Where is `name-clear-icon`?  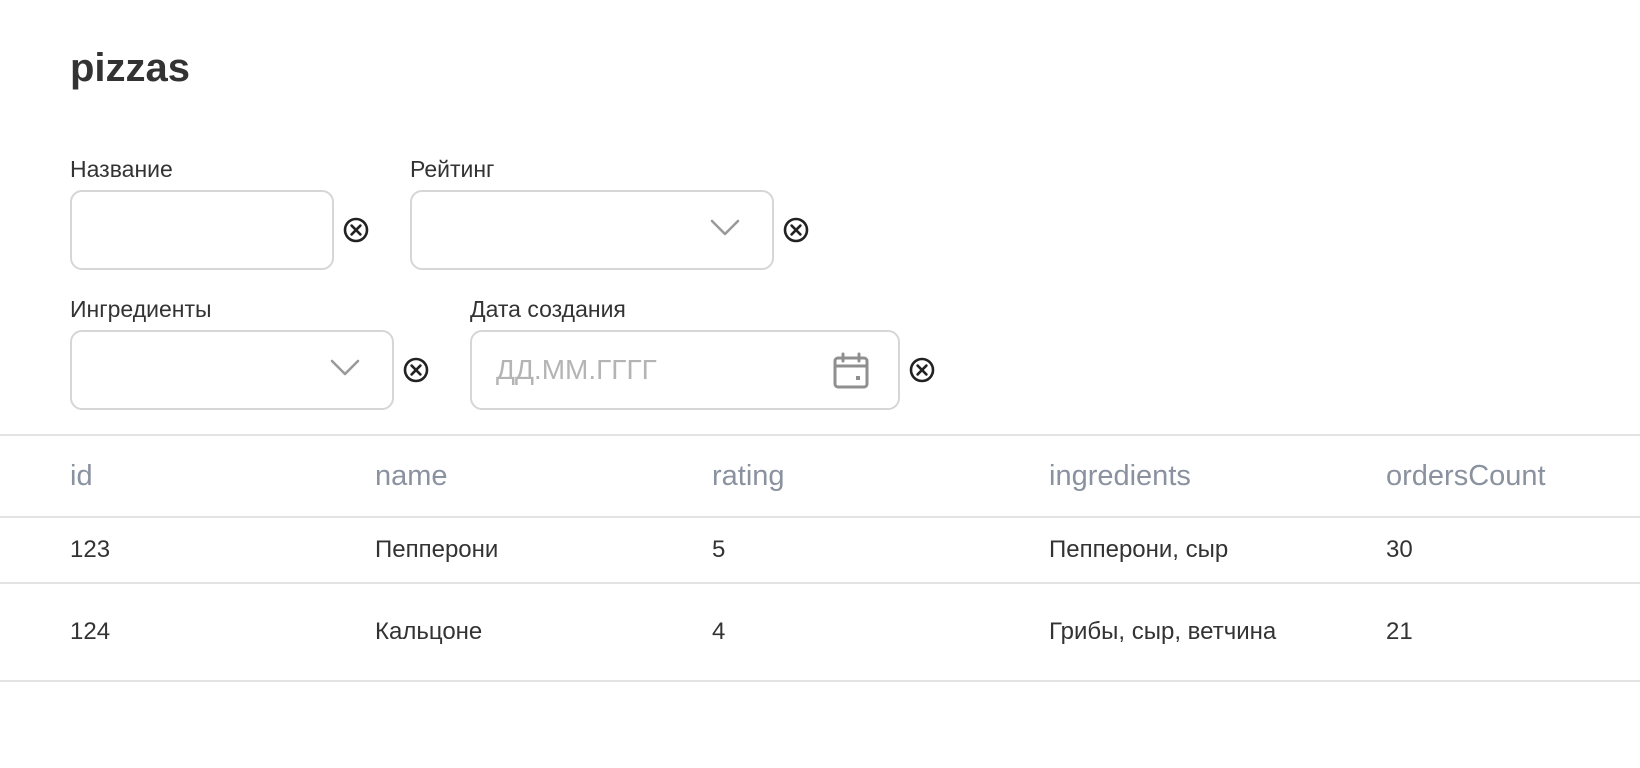
name-clear-icon is located at coordinates (356, 230).